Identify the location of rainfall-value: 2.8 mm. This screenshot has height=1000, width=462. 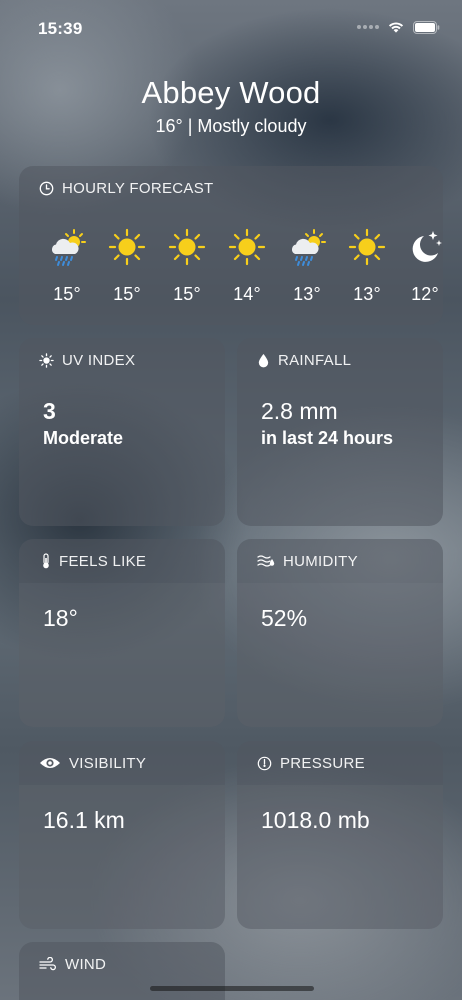
(299, 411).